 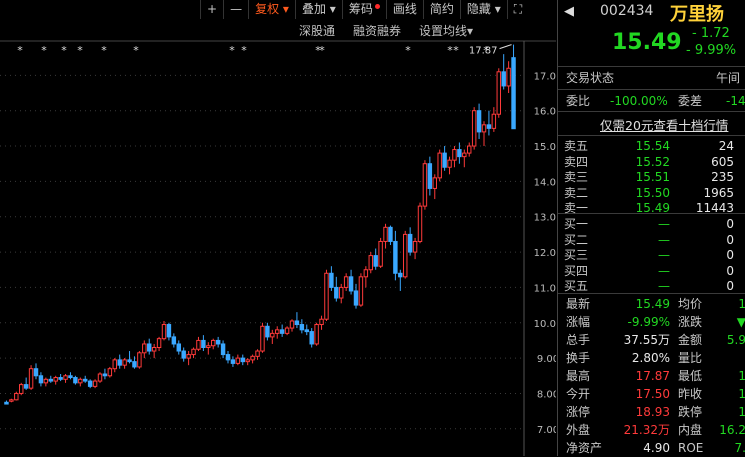 What do you see at coordinates (546, 394) in the screenshot?
I see `y-tick-label: 8.00` at bounding box center [546, 394].